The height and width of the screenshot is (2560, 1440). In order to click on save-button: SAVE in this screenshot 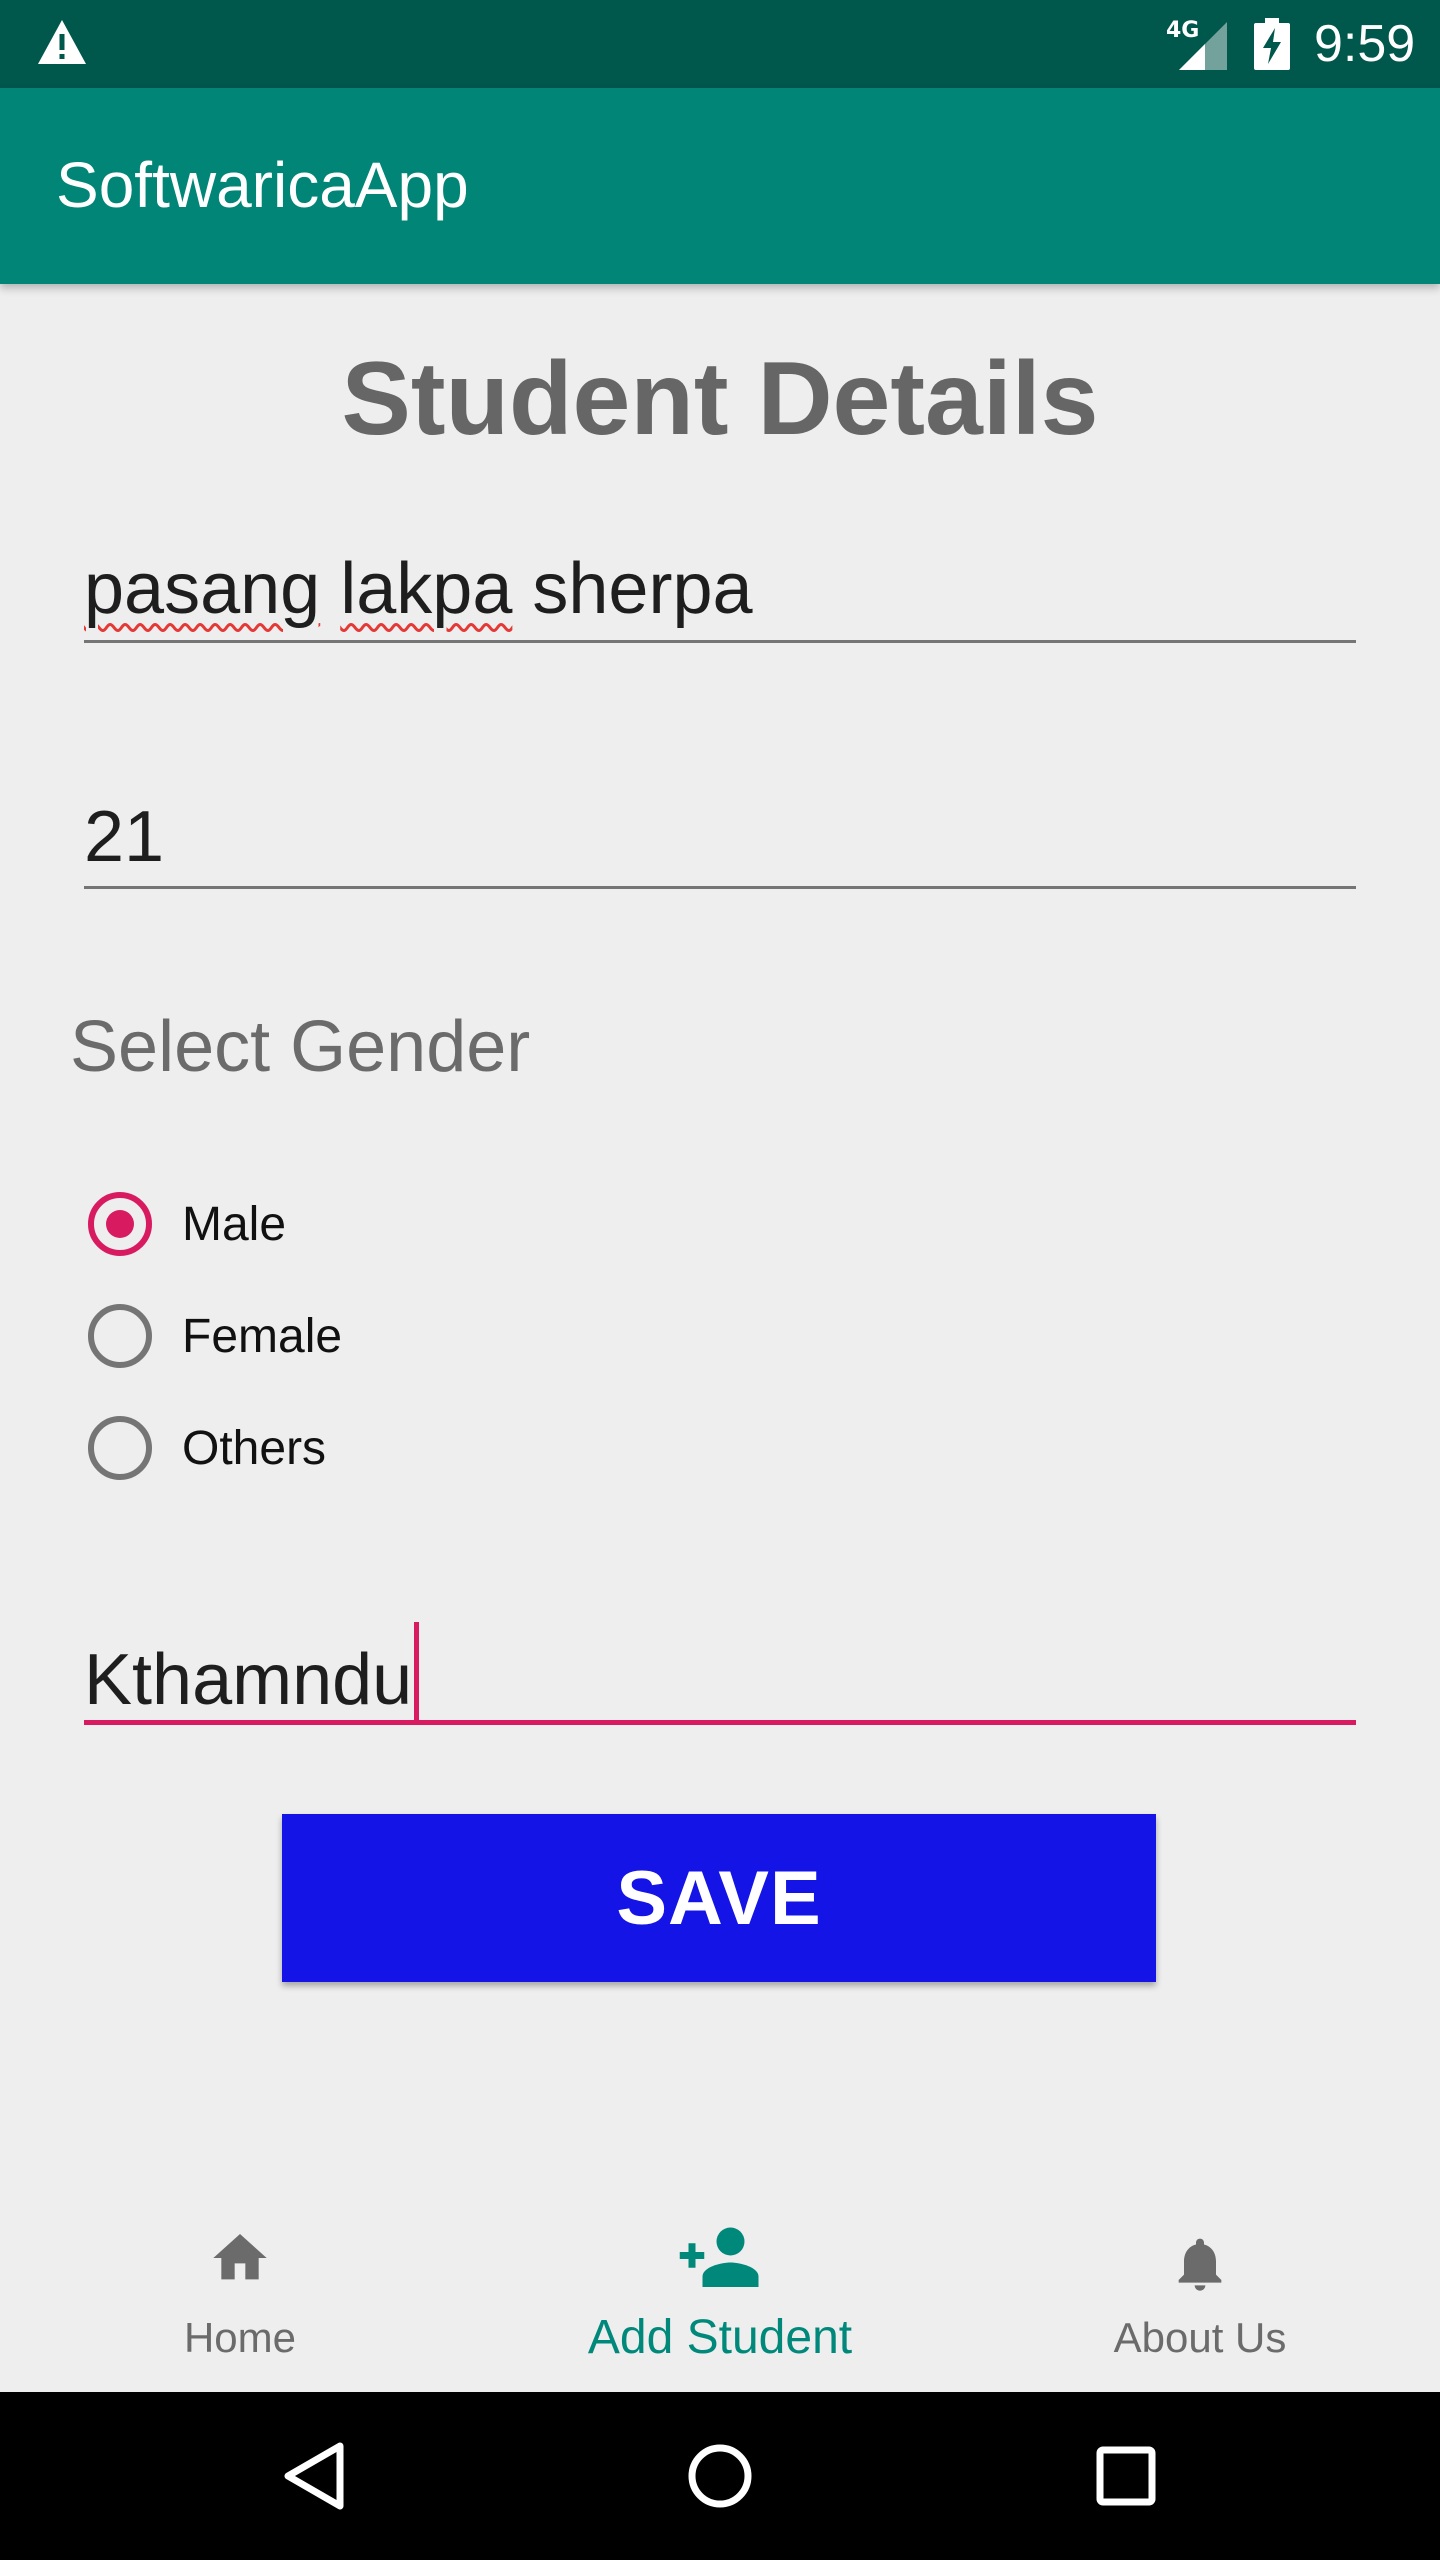, I will do `click(719, 1898)`.